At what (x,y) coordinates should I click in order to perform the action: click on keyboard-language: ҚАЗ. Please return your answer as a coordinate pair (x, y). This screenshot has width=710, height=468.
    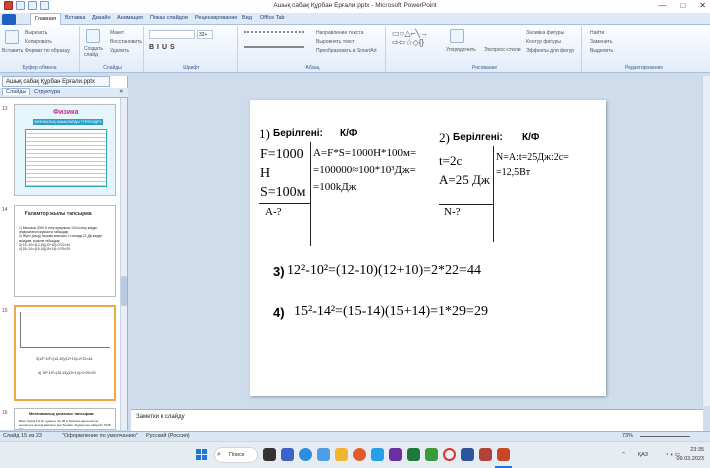
    Looking at the image, I should click on (643, 455).